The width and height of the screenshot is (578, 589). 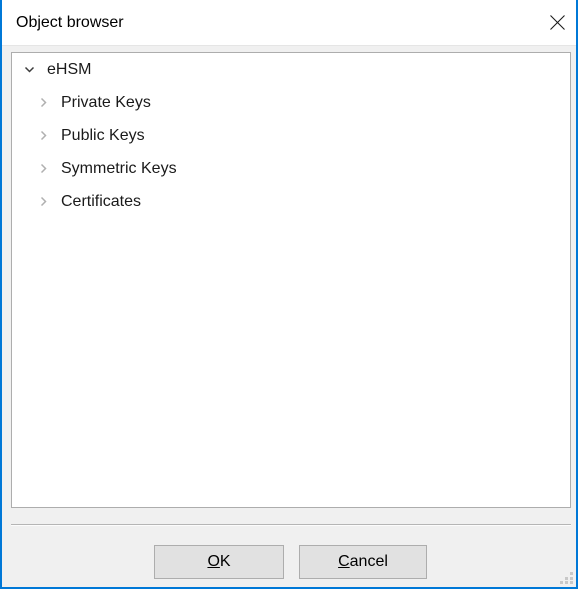 I want to click on close-icon, so click(x=557, y=22).